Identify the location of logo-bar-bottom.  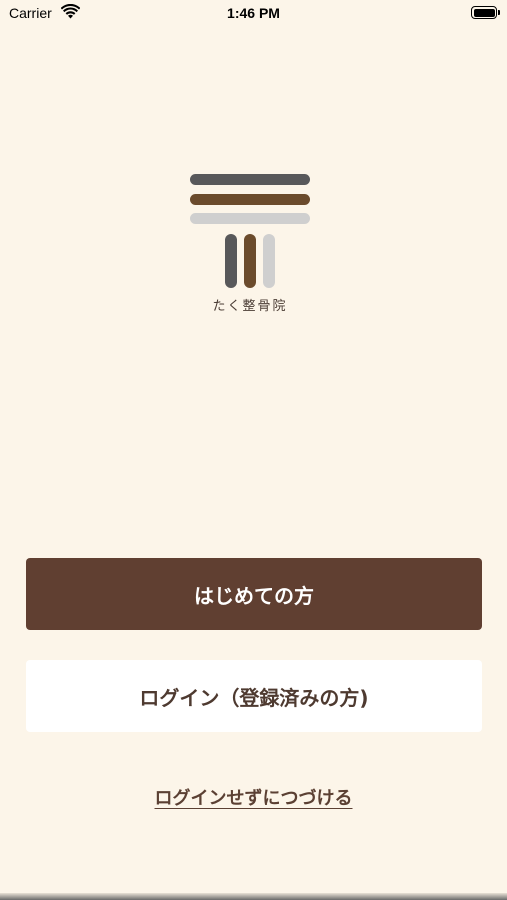
(250, 218).